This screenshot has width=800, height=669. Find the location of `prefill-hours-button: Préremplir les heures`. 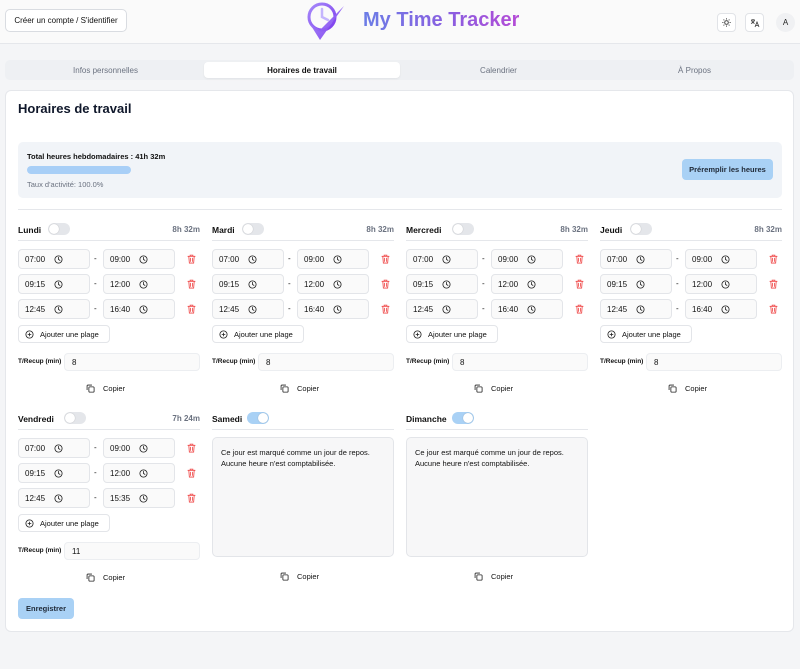

prefill-hours-button: Préremplir les heures is located at coordinates (727, 169).